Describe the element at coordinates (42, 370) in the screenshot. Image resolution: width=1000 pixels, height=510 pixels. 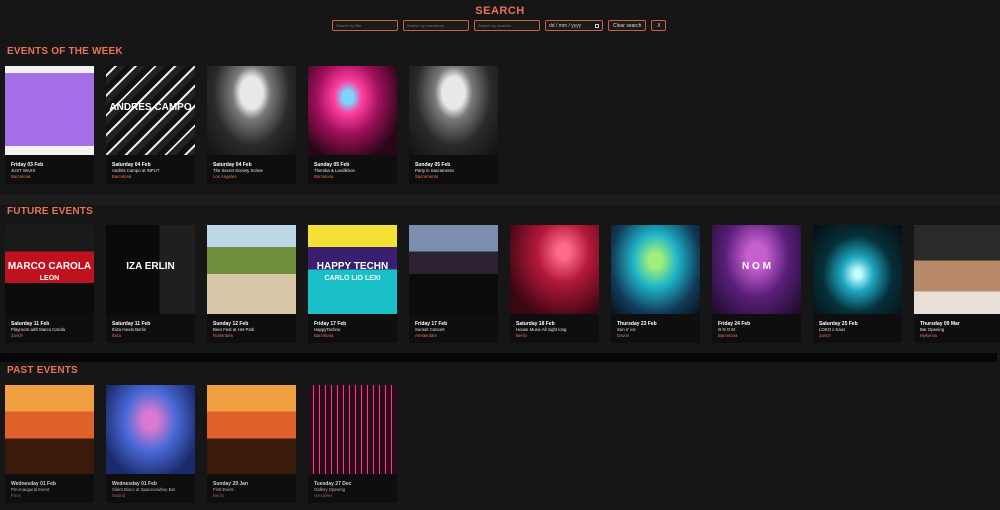
I see `section-title-past: PAST EVENTS` at that location.